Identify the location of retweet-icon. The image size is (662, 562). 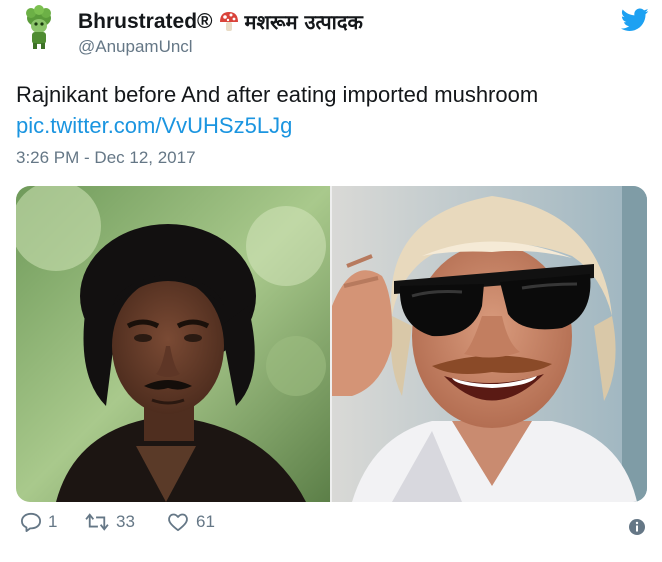
(97, 522).